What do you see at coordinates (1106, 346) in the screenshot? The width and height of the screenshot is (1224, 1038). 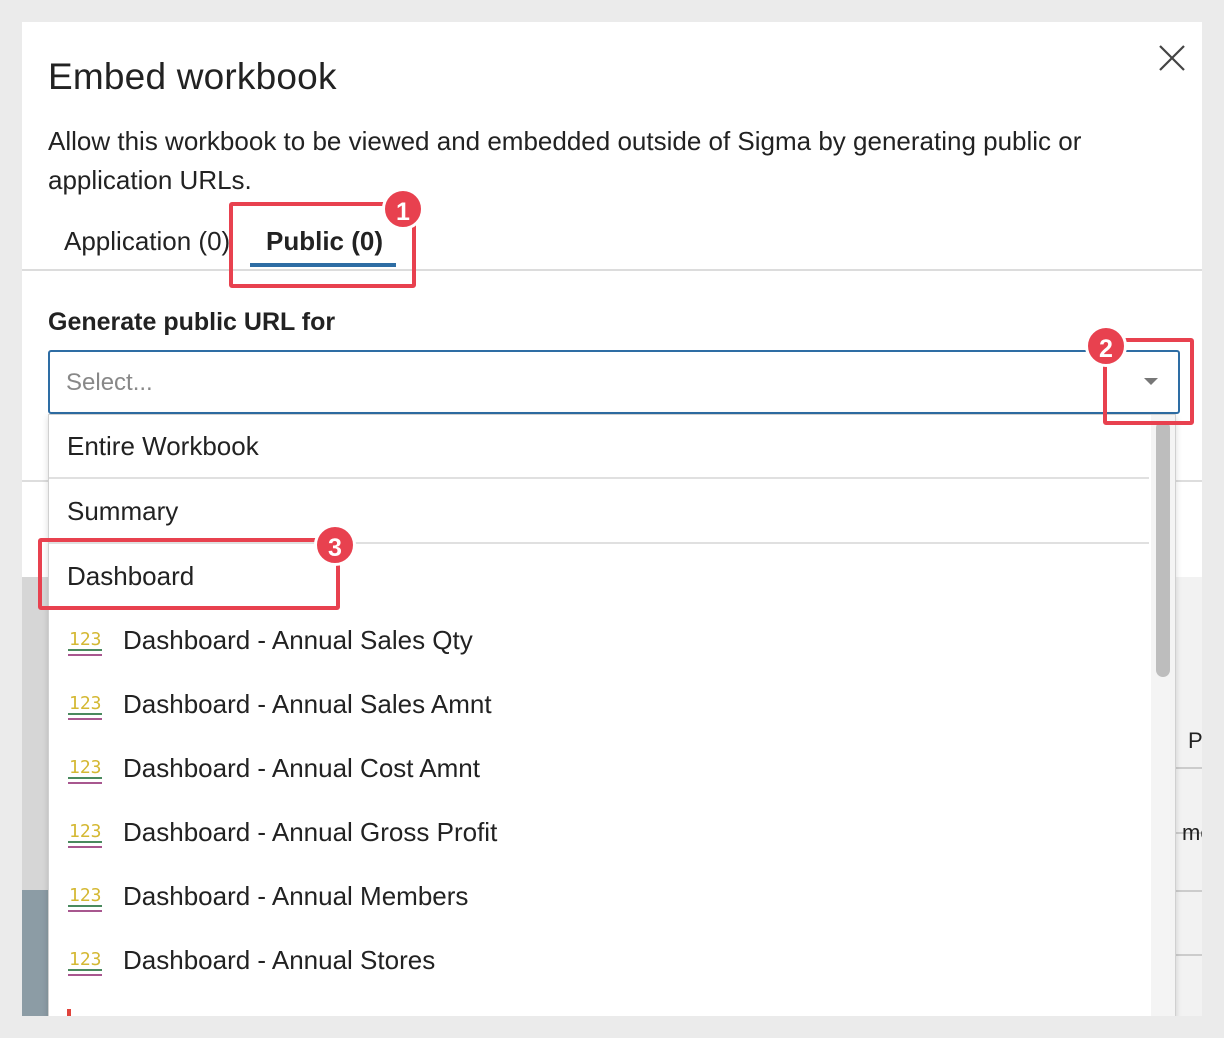 I see `annotation-badge-2: 2` at bounding box center [1106, 346].